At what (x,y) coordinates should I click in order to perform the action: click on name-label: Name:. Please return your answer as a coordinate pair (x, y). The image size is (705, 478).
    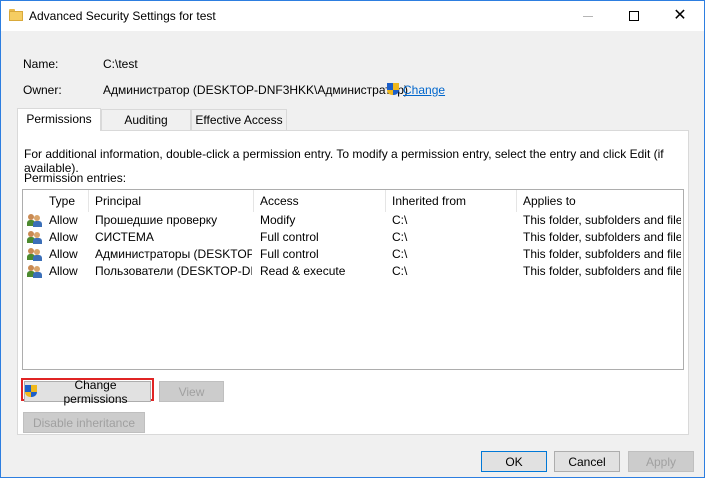
    Looking at the image, I should click on (41, 64).